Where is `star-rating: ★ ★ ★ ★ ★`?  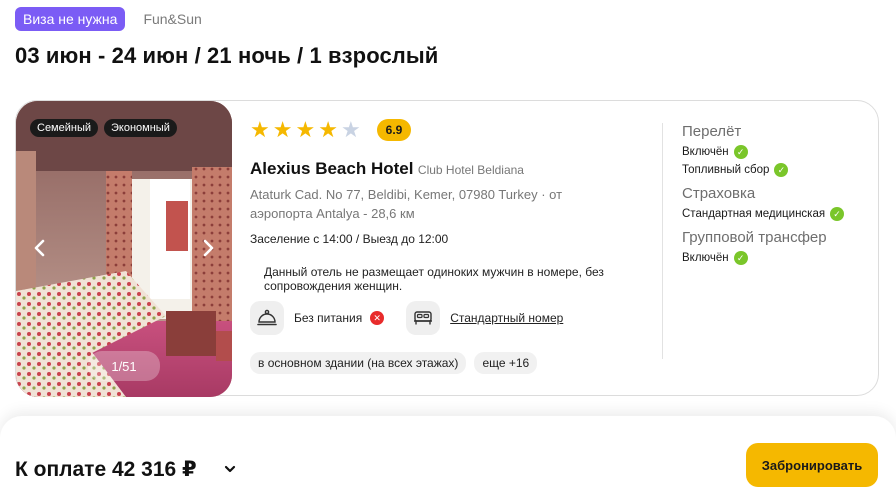 star-rating: ★ ★ ★ ★ ★ is located at coordinates (305, 130).